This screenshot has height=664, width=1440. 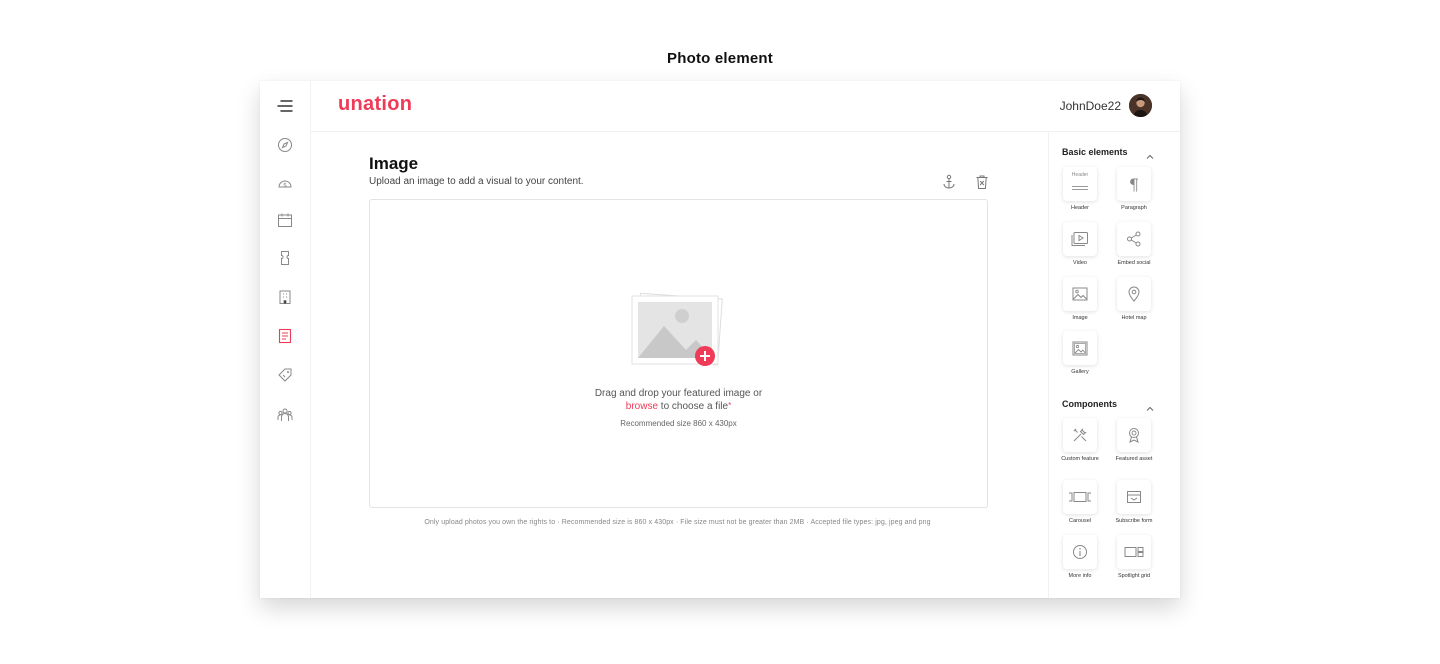 I want to click on header-icon: Header, so click(x=1080, y=184).